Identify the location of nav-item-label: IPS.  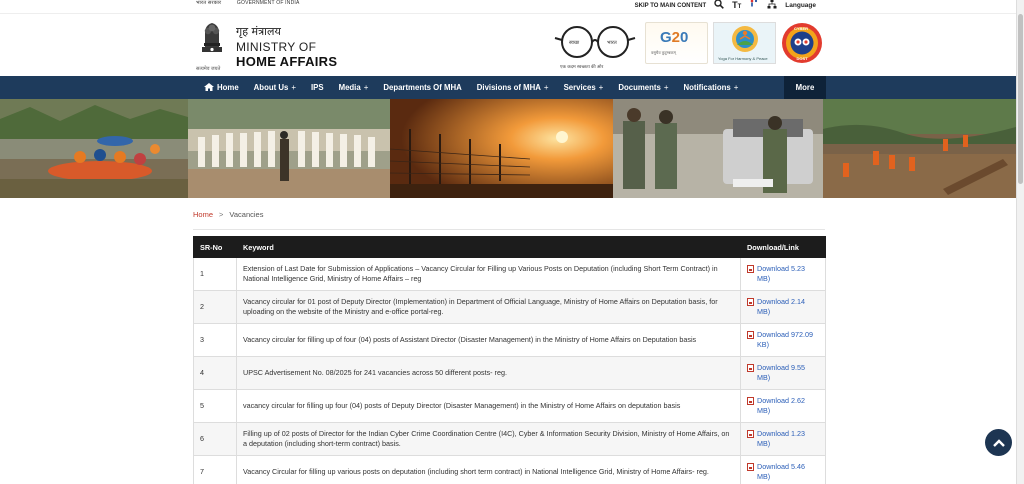
(317, 87).